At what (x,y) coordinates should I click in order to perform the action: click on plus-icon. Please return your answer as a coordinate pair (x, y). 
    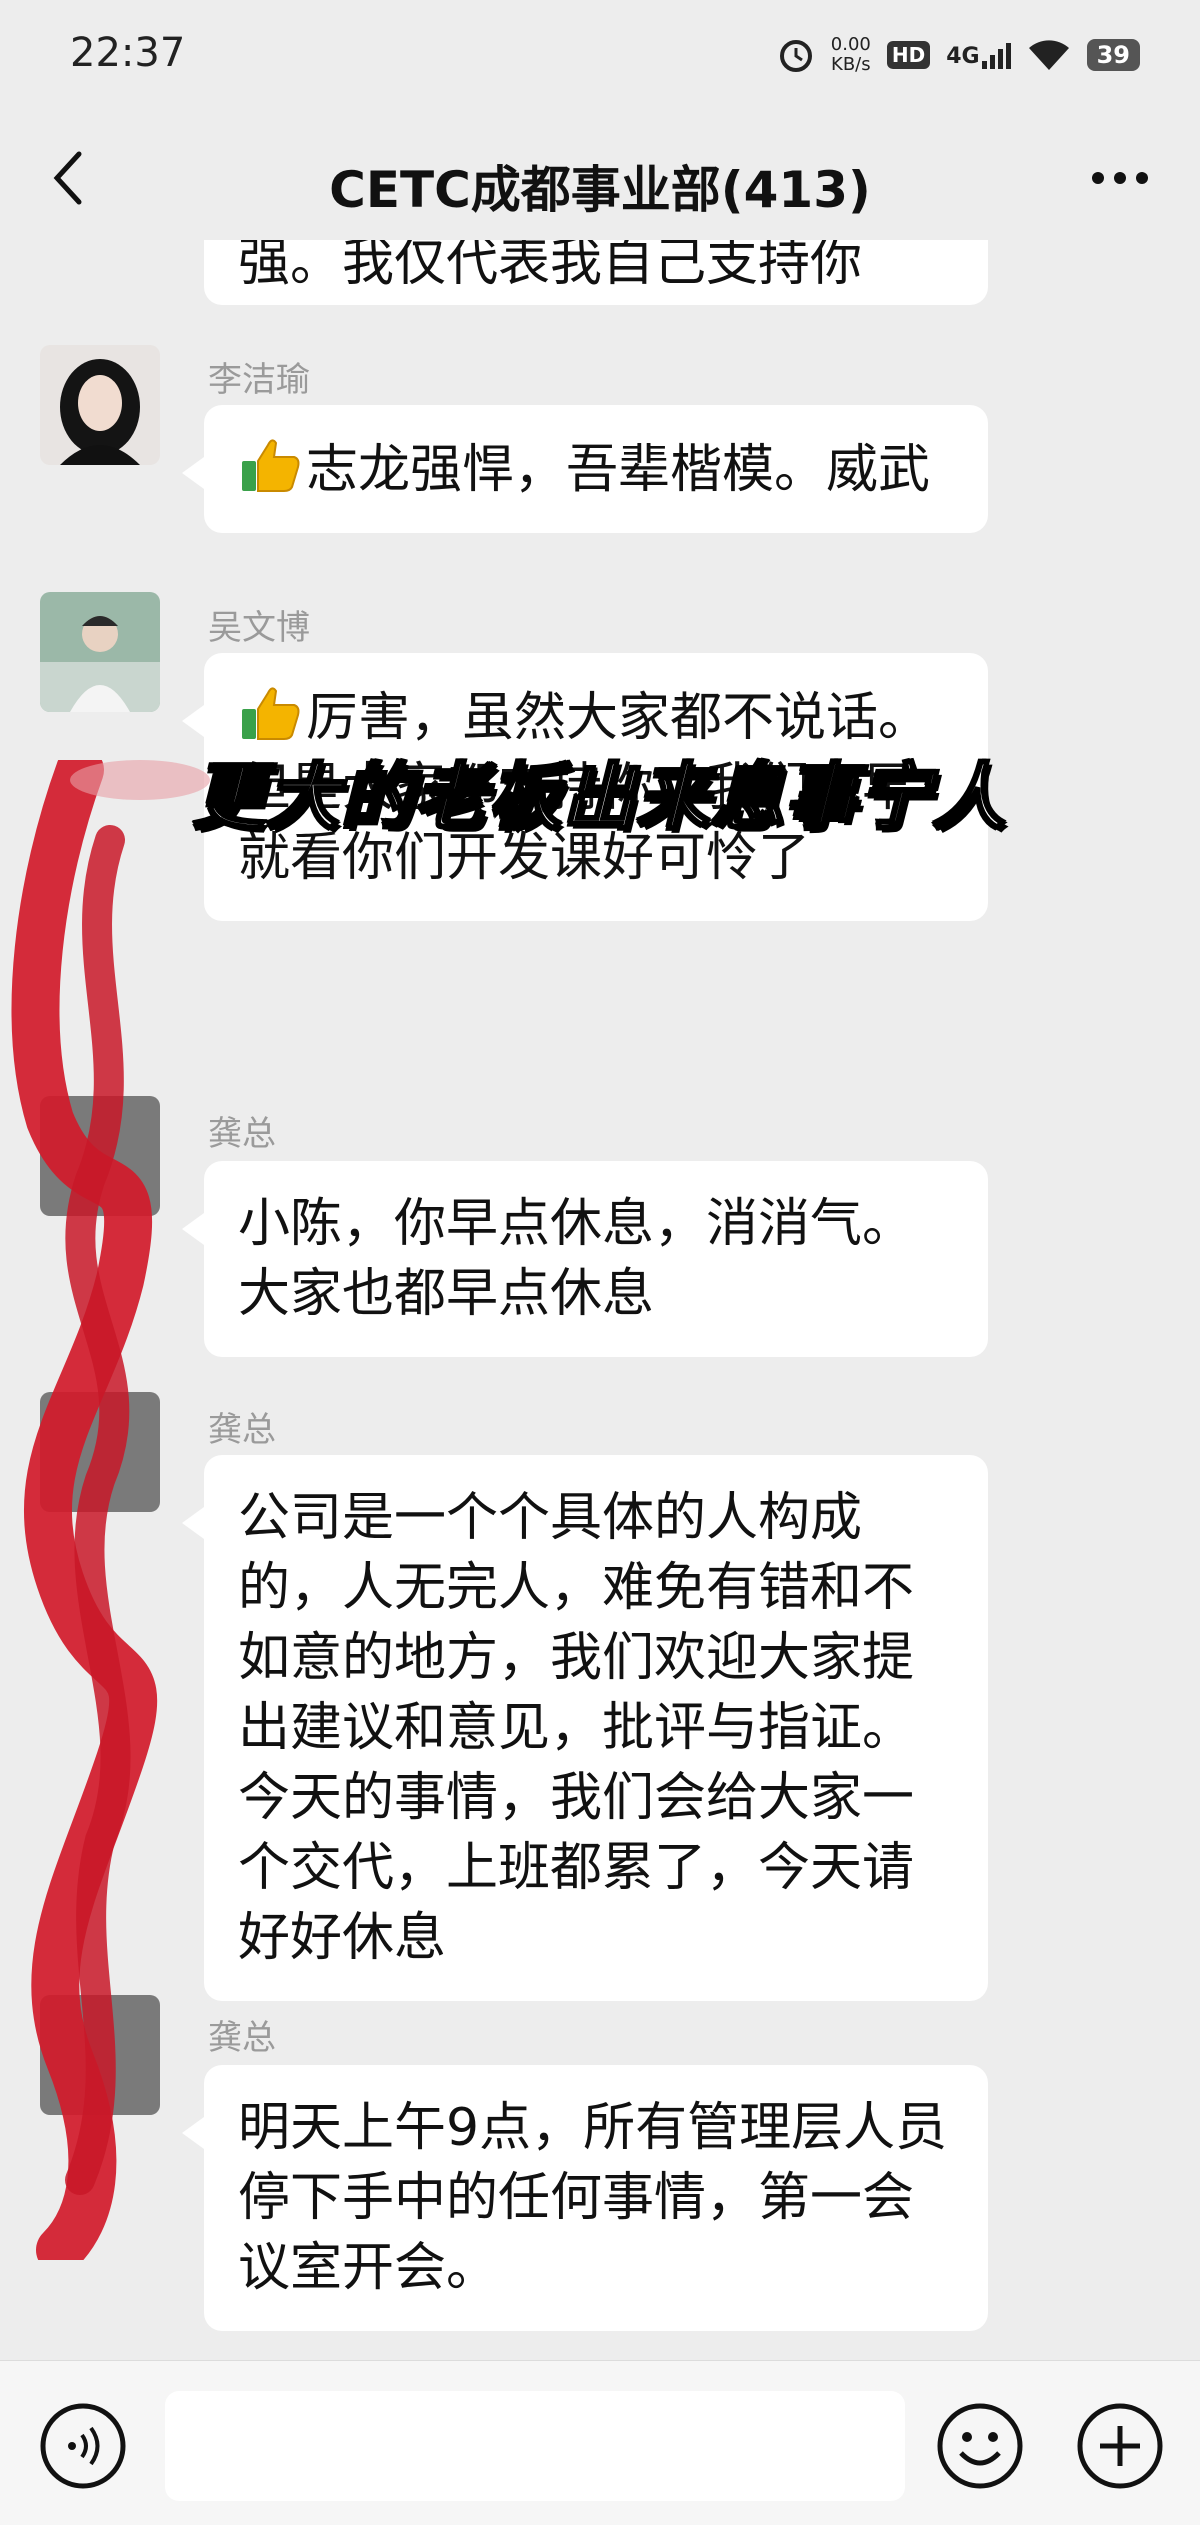
    Looking at the image, I should click on (1120, 2446).